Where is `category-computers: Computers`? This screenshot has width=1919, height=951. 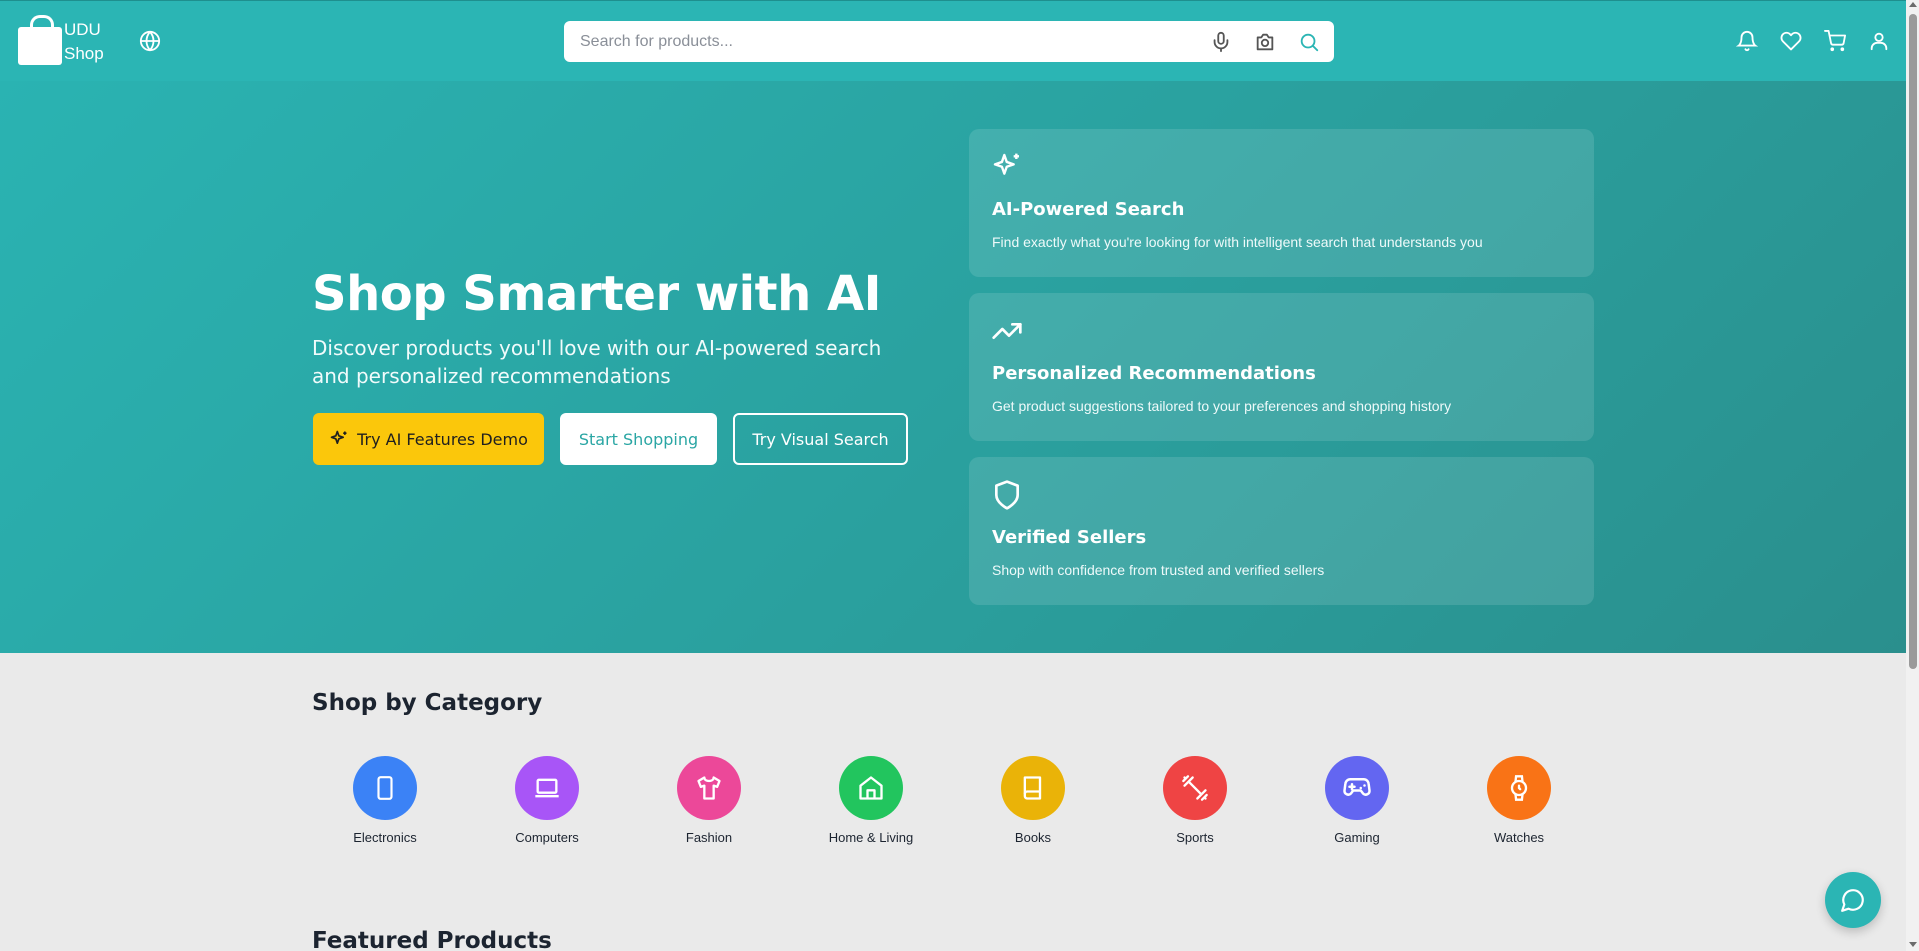
category-computers: Computers is located at coordinates (547, 800).